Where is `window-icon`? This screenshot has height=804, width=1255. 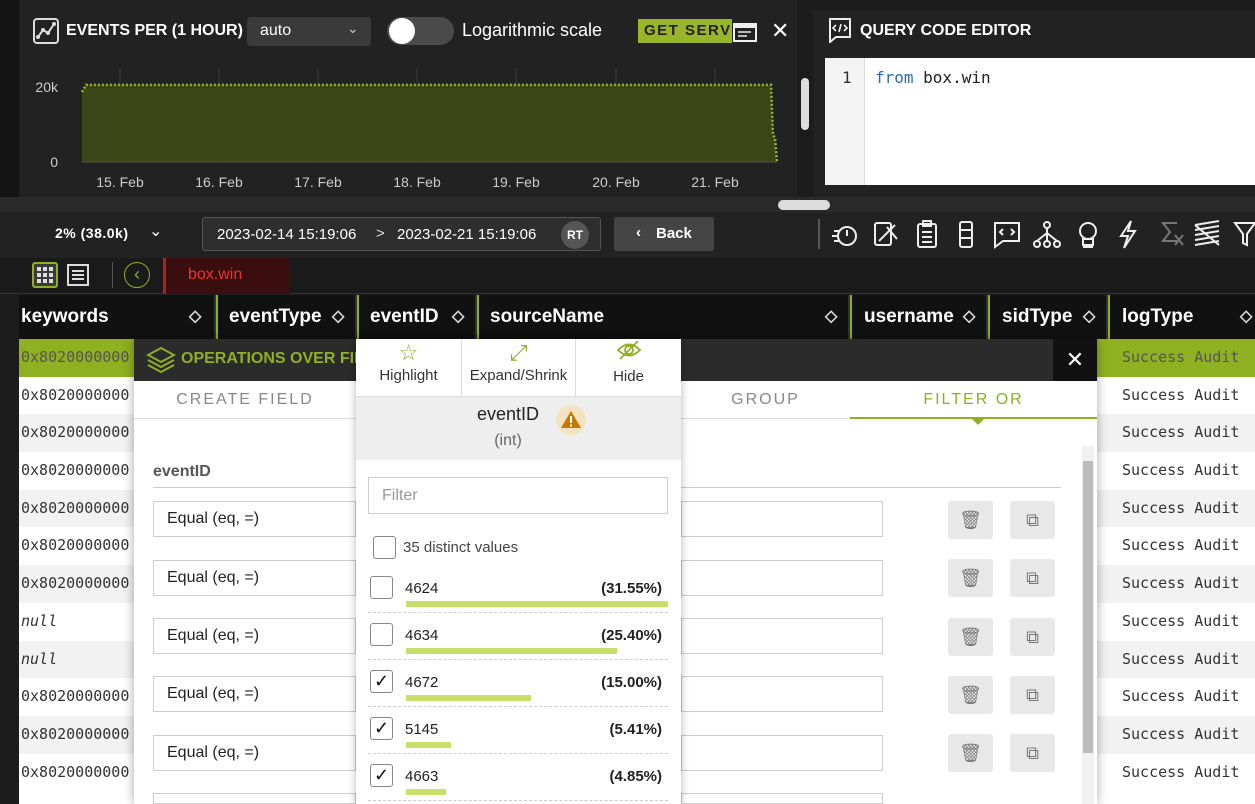
window-icon is located at coordinates (746, 31).